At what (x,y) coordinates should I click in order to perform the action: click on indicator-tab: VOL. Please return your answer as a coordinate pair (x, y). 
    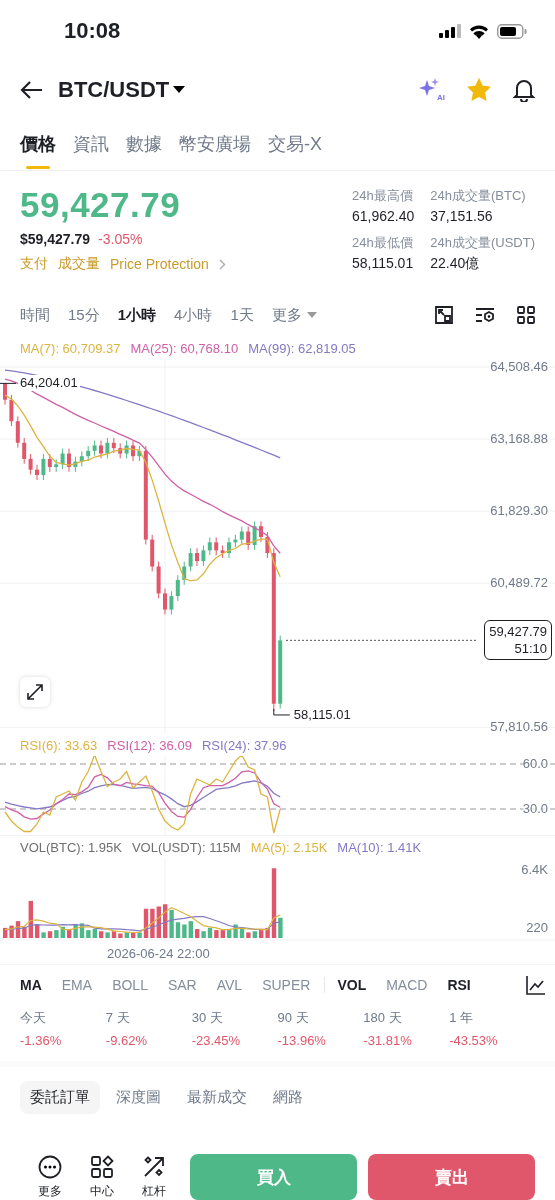
    Looking at the image, I should click on (352, 985).